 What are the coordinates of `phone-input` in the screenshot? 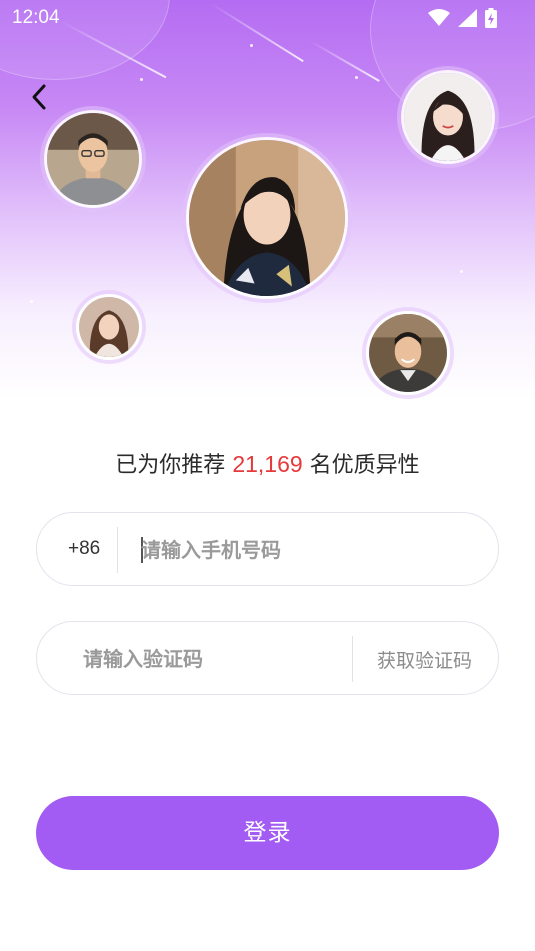 It's located at (306, 550).